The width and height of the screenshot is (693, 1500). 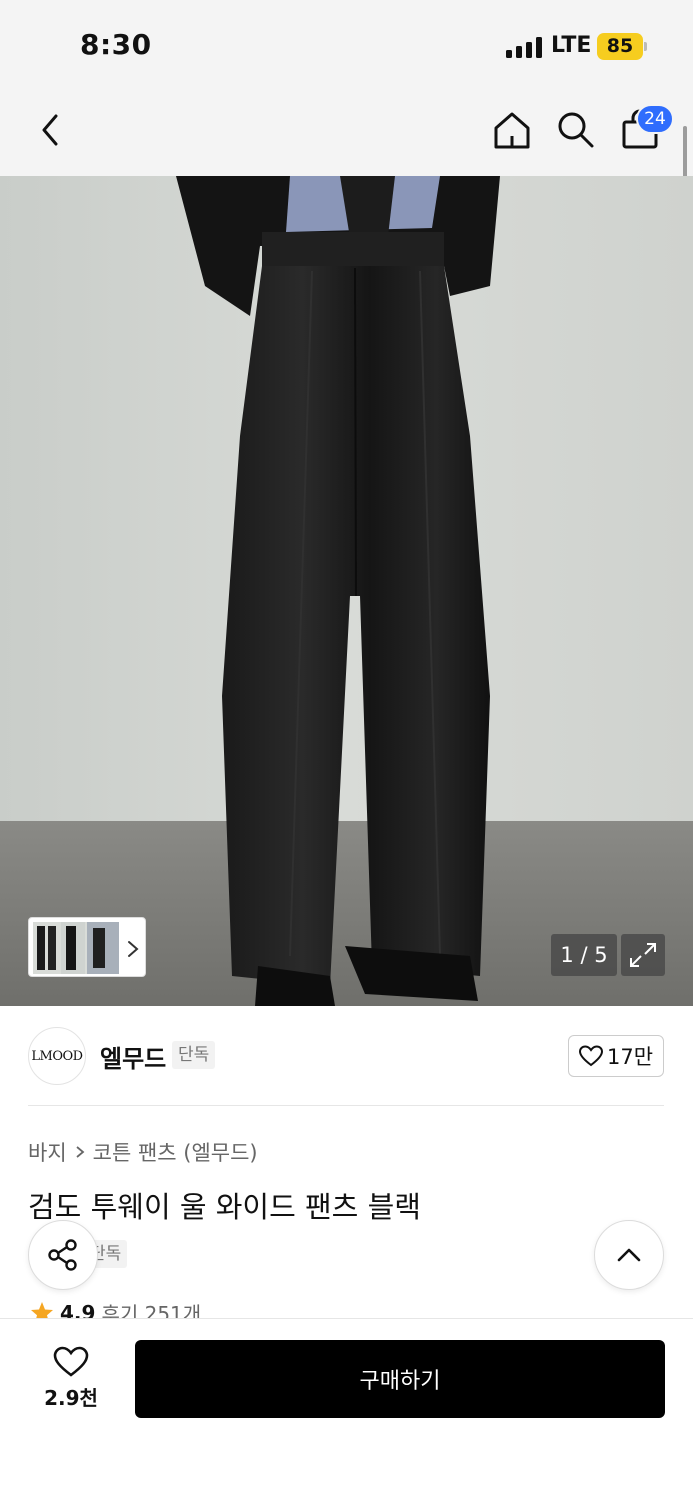 What do you see at coordinates (133, 1056) in the screenshot?
I see `brand-name: 엘무드` at bounding box center [133, 1056].